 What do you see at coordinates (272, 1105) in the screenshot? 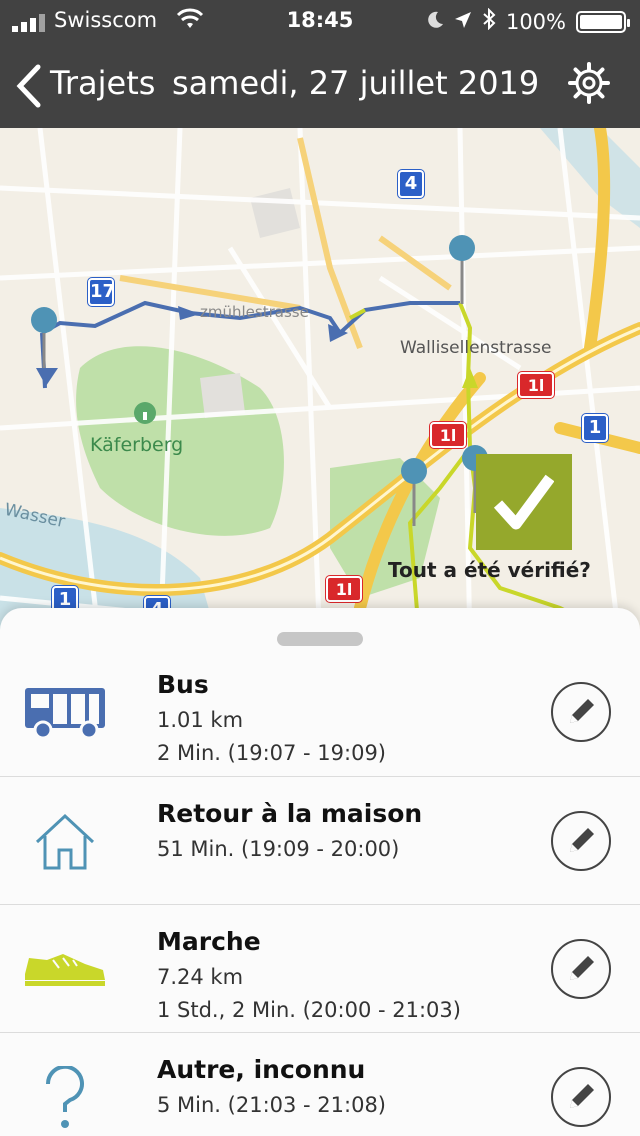
I see `trip-duration: 5 Min. (21:03 - 21:08)` at bounding box center [272, 1105].